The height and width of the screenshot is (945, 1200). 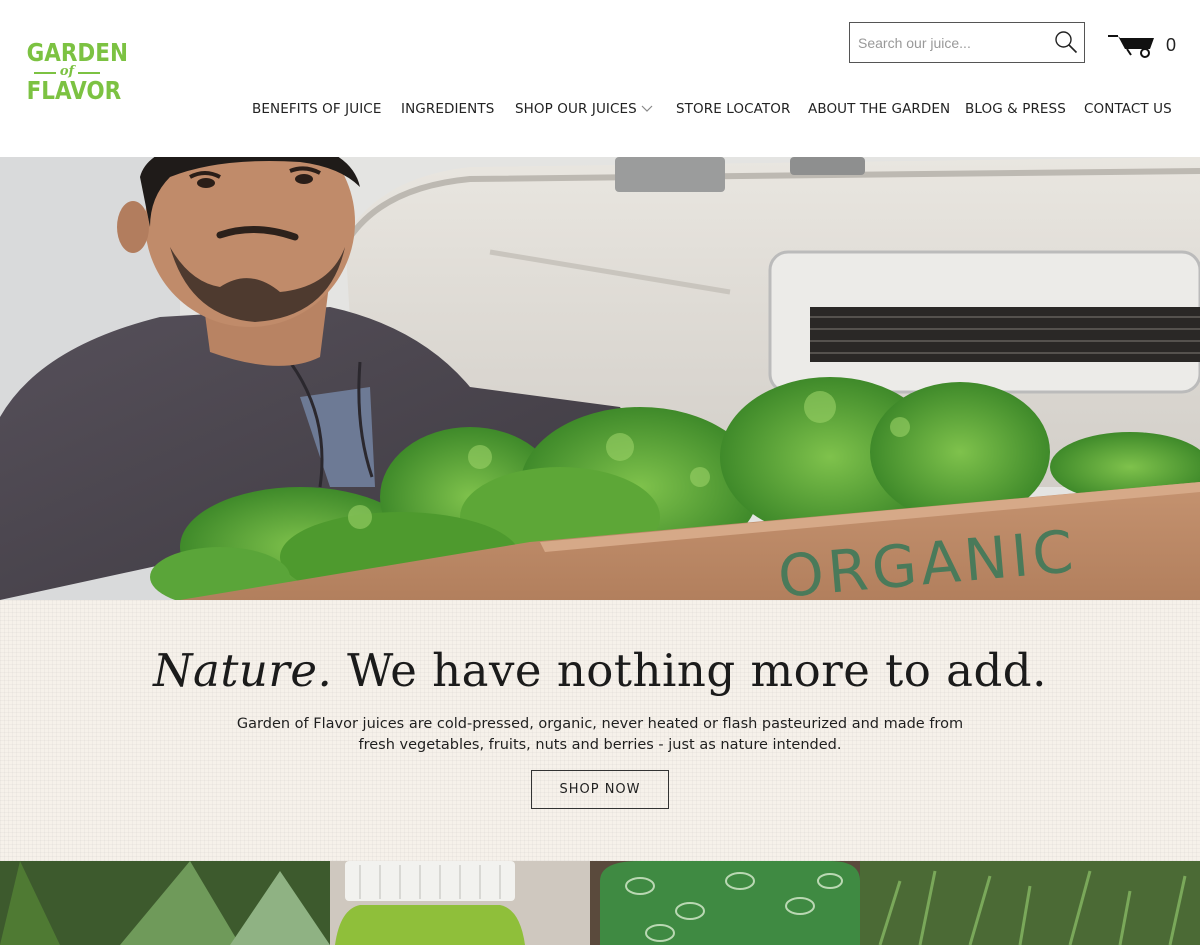 I want to click on chevron-down-icon, so click(x=647, y=108).